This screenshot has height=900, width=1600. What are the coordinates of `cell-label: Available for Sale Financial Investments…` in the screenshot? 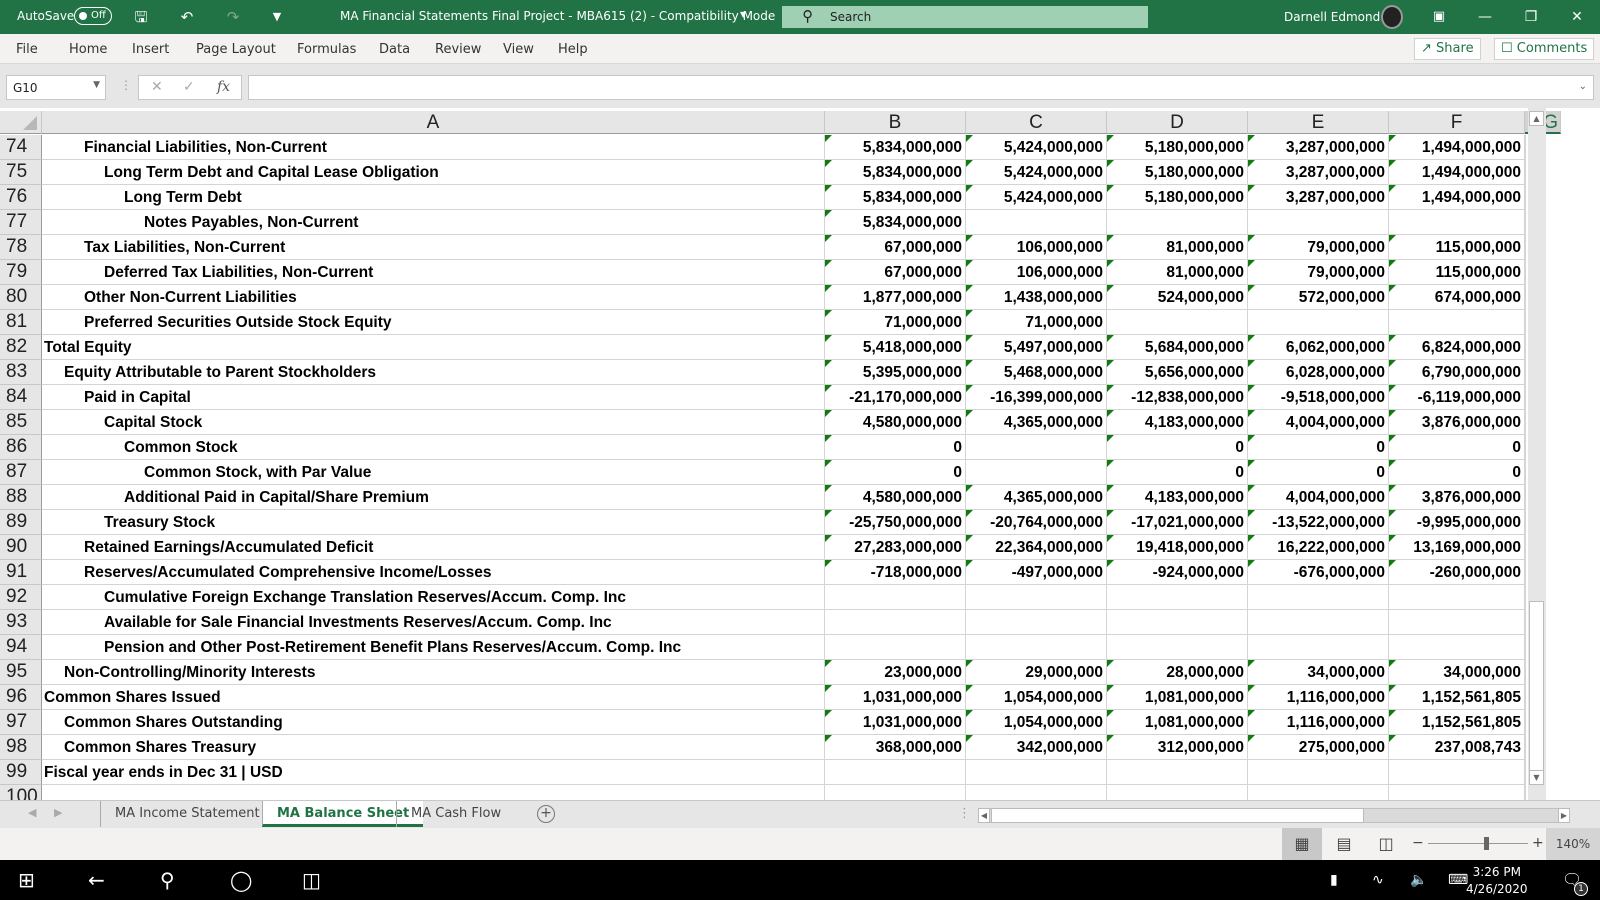 It's located at (433, 622).